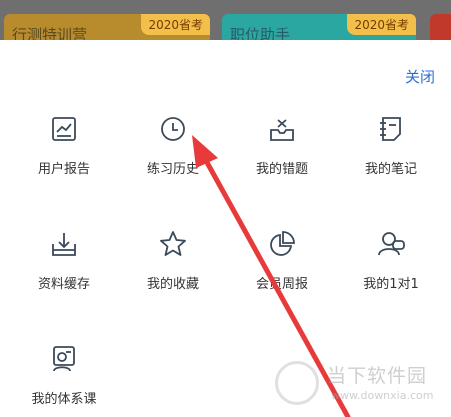  I want to click on menu-item-label: 我的体系课, so click(64, 399).